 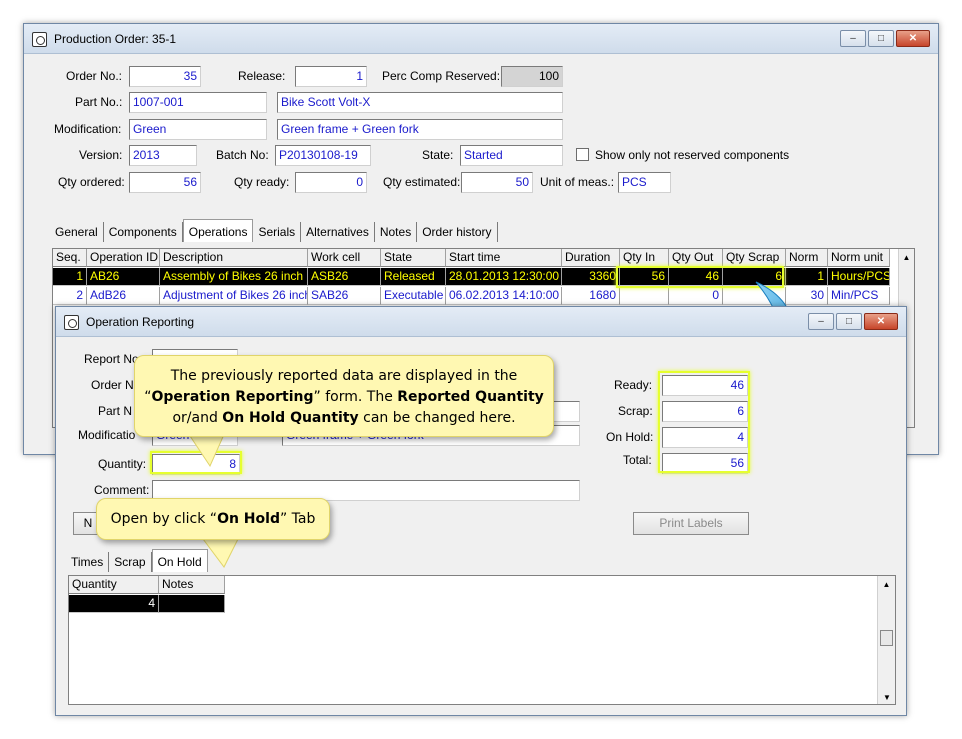 What do you see at coordinates (859, 296) in the screenshot?
I see `table-cell: Min/PCS` at bounding box center [859, 296].